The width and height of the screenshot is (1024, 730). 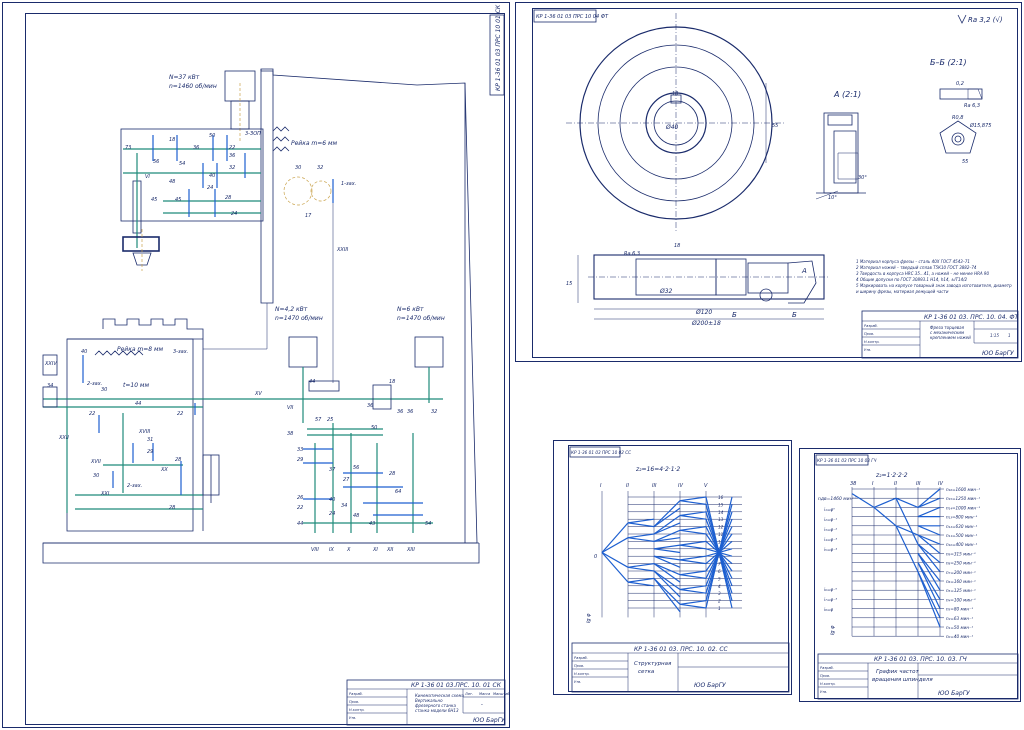 What do you see at coordinates (300, 498) in the screenshot?
I see `gear-number: 26` at bounding box center [300, 498].